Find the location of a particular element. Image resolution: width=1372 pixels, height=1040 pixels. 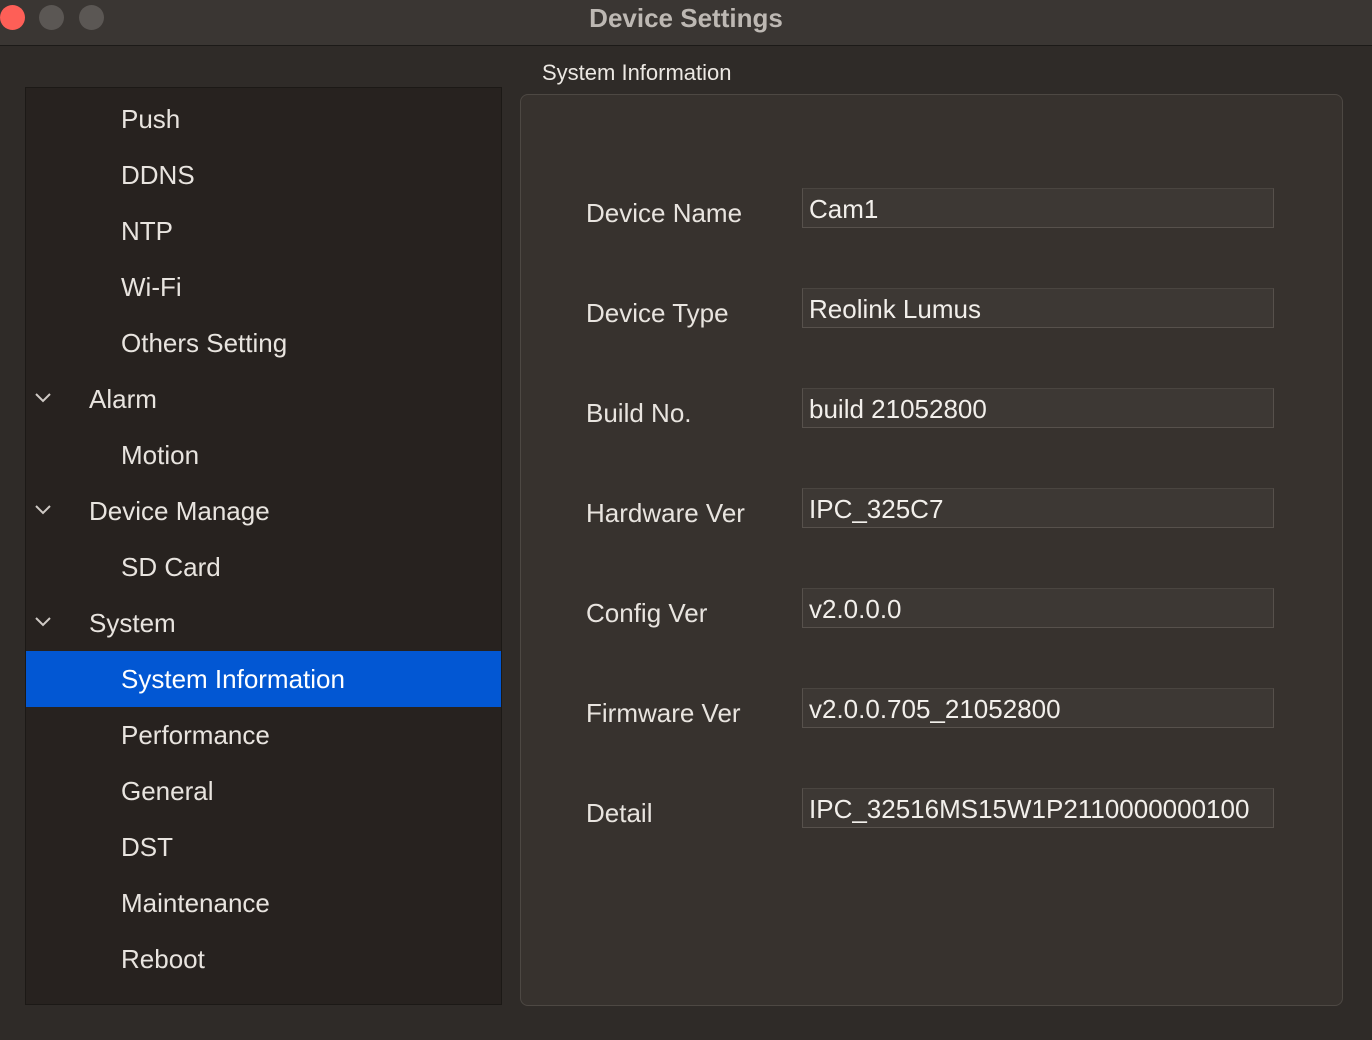

window-title: Device Settings is located at coordinates (686, 18).